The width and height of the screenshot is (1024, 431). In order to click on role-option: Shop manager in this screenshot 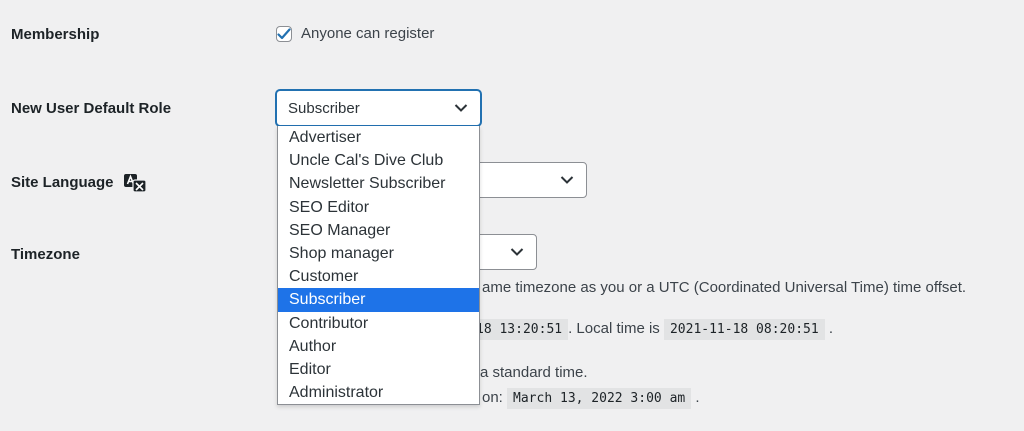, I will do `click(378, 253)`.